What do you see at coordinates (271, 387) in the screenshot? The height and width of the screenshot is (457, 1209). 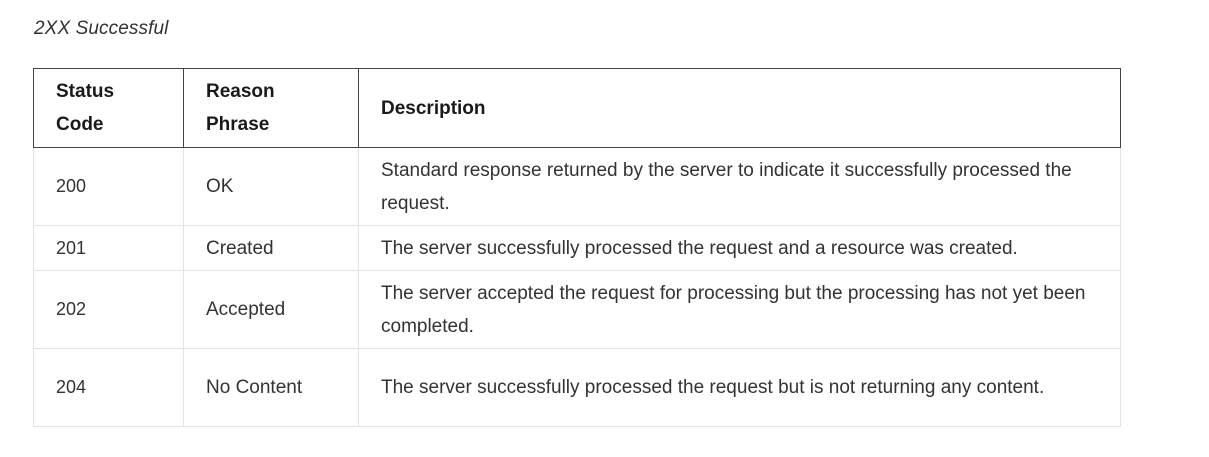 I see `reason-phrase-cell: No Content` at bounding box center [271, 387].